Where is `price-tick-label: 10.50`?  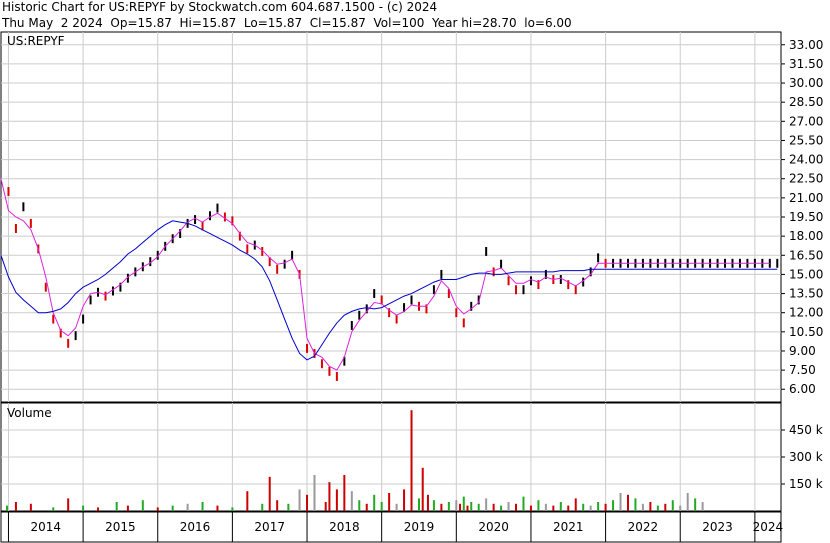 price-tick-label: 10.50 is located at coordinates (806, 332).